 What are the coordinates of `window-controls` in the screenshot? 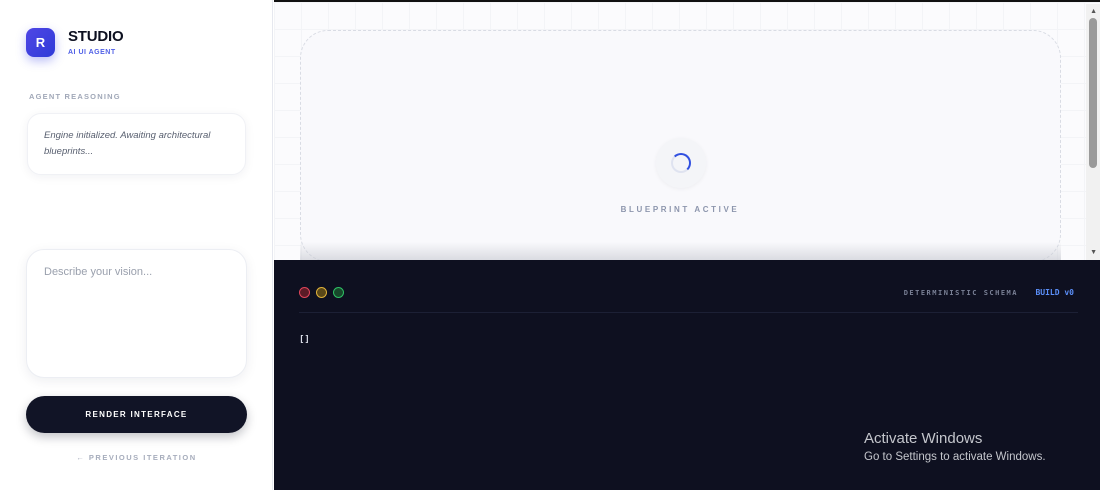 It's located at (321, 292).